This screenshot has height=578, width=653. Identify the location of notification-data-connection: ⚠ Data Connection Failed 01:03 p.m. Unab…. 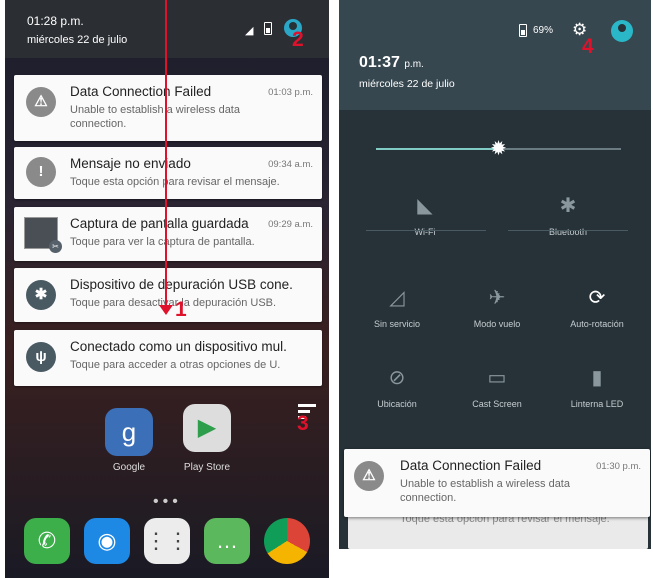
(168, 108).